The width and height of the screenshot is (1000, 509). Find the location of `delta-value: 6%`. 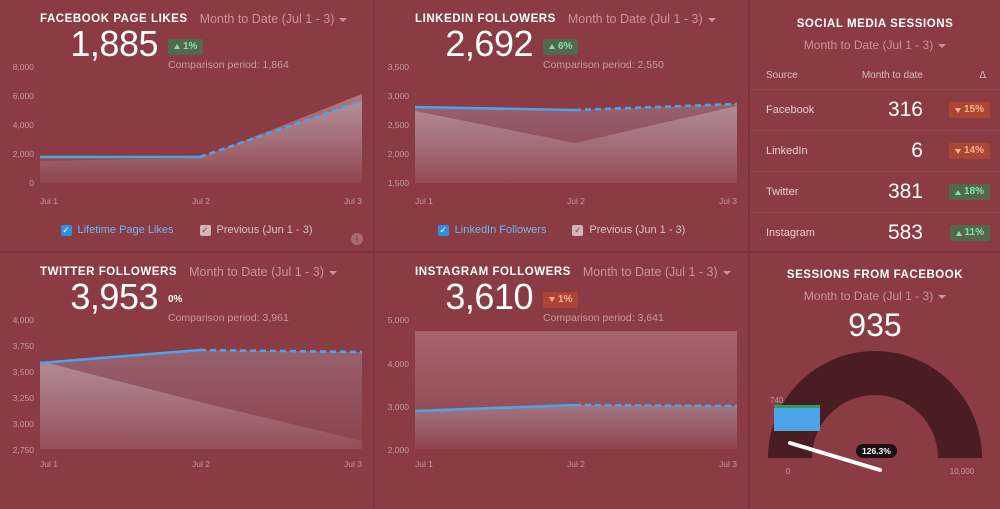

delta-value: 6% is located at coordinates (565, 46).